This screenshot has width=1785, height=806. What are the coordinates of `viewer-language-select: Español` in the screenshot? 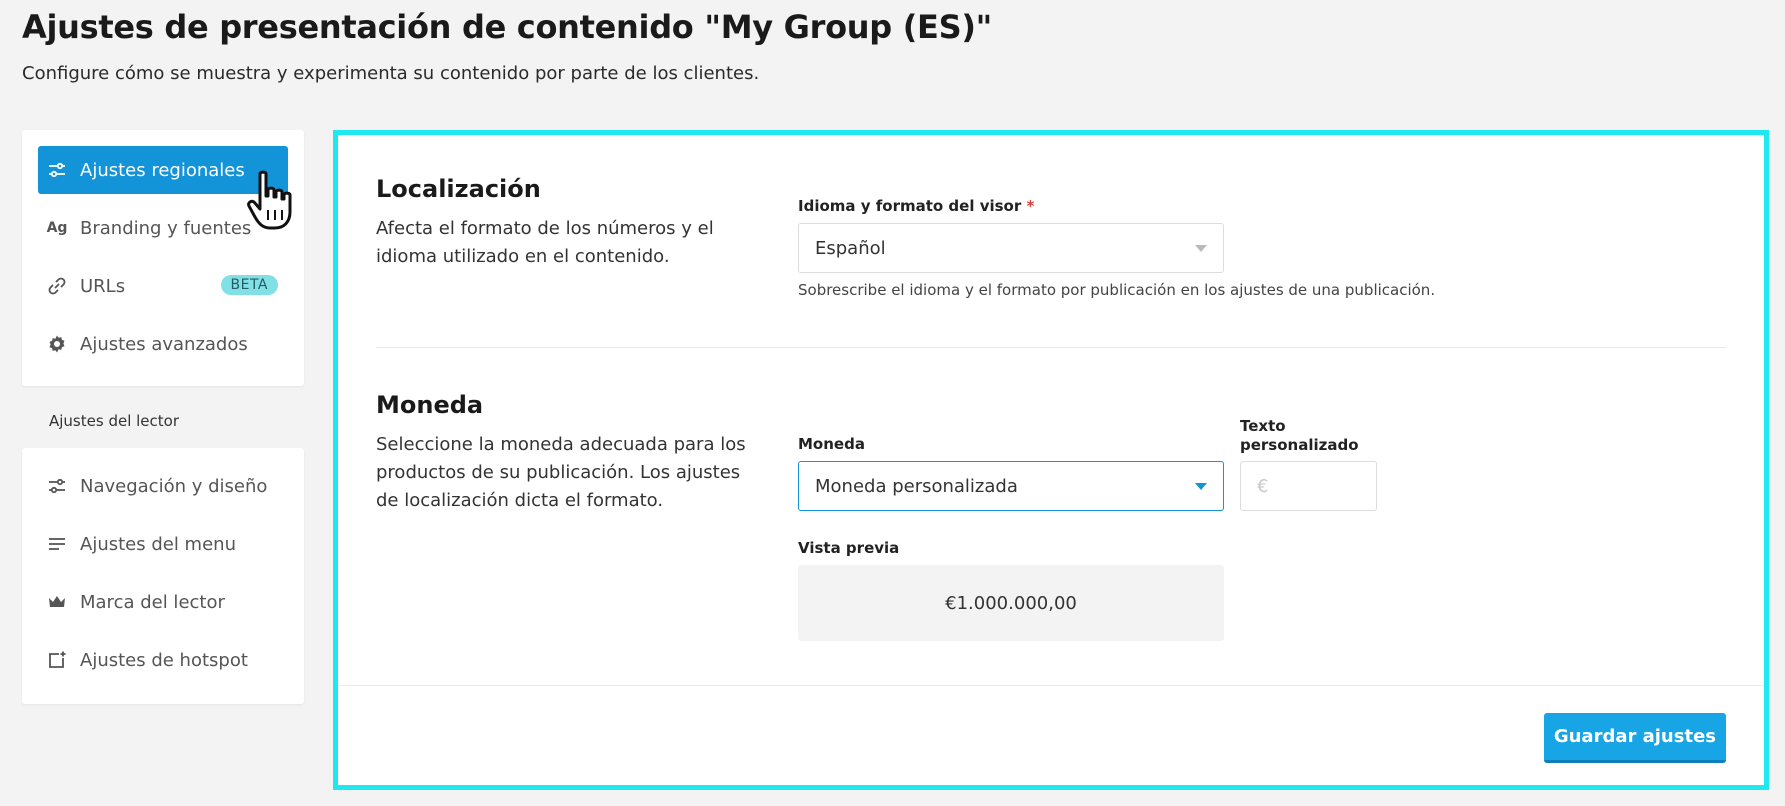 It's located at (1011, 248).